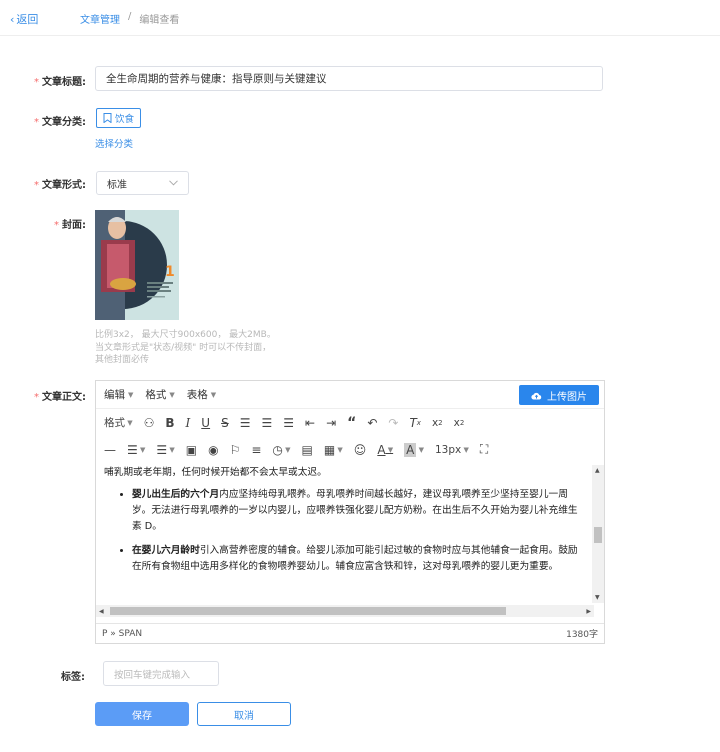 The height and width of the screenshot is (752, 720). Describe the element at coordinates (60, 82) in the screenshot. I see `title-label: * 文章标题:` at that location.